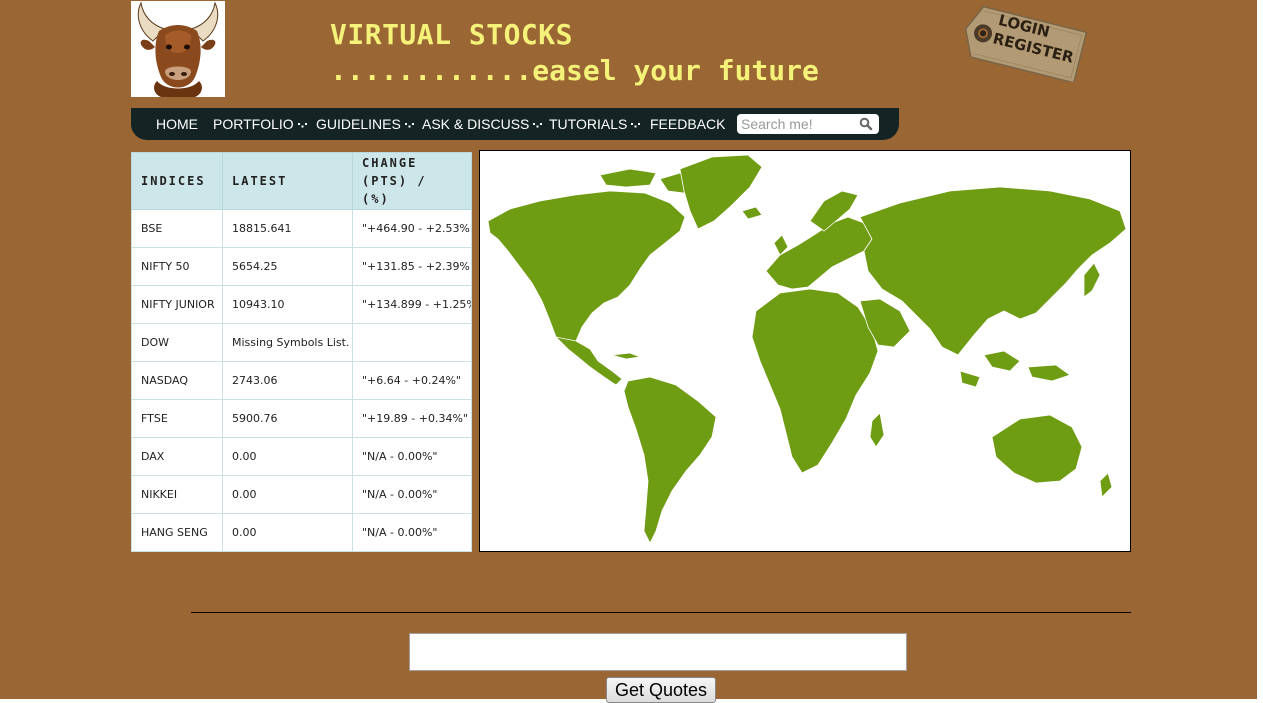 The image size is (1263, 703). I want to click on table-row: NIKKEI 0.00 "N/A - 0.00%", so click(301, 494).